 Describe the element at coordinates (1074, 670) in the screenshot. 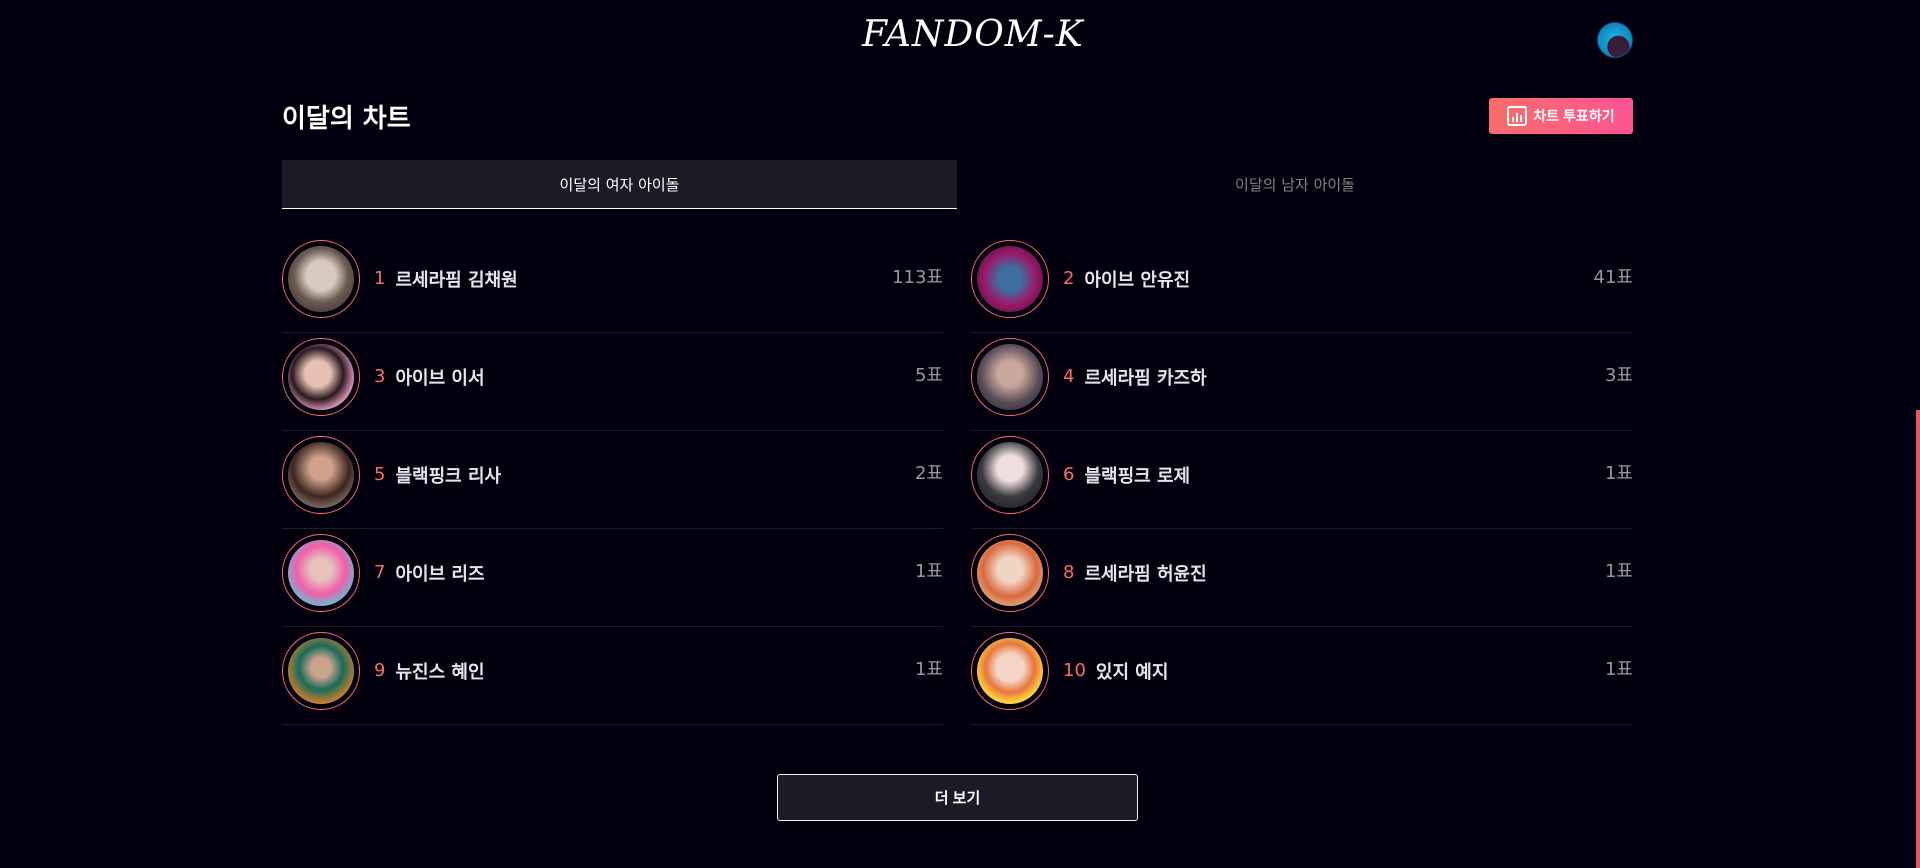

I see `rank-number: 10` at that location.